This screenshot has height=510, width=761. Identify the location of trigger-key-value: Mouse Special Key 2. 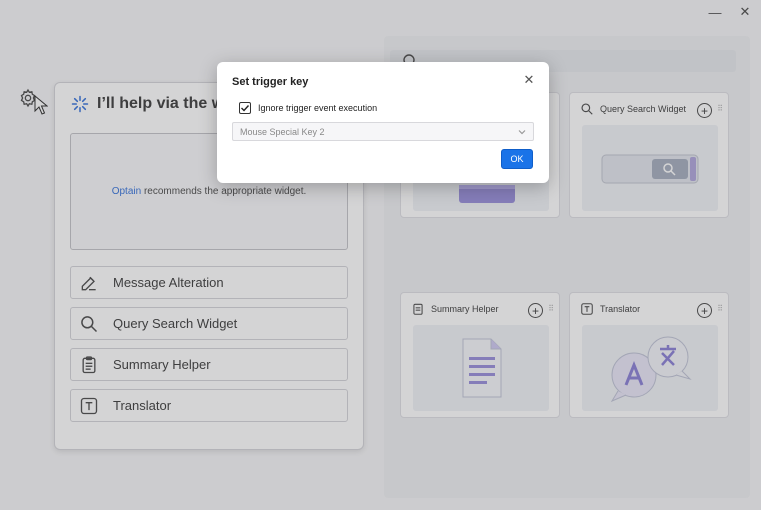
(282, 131).